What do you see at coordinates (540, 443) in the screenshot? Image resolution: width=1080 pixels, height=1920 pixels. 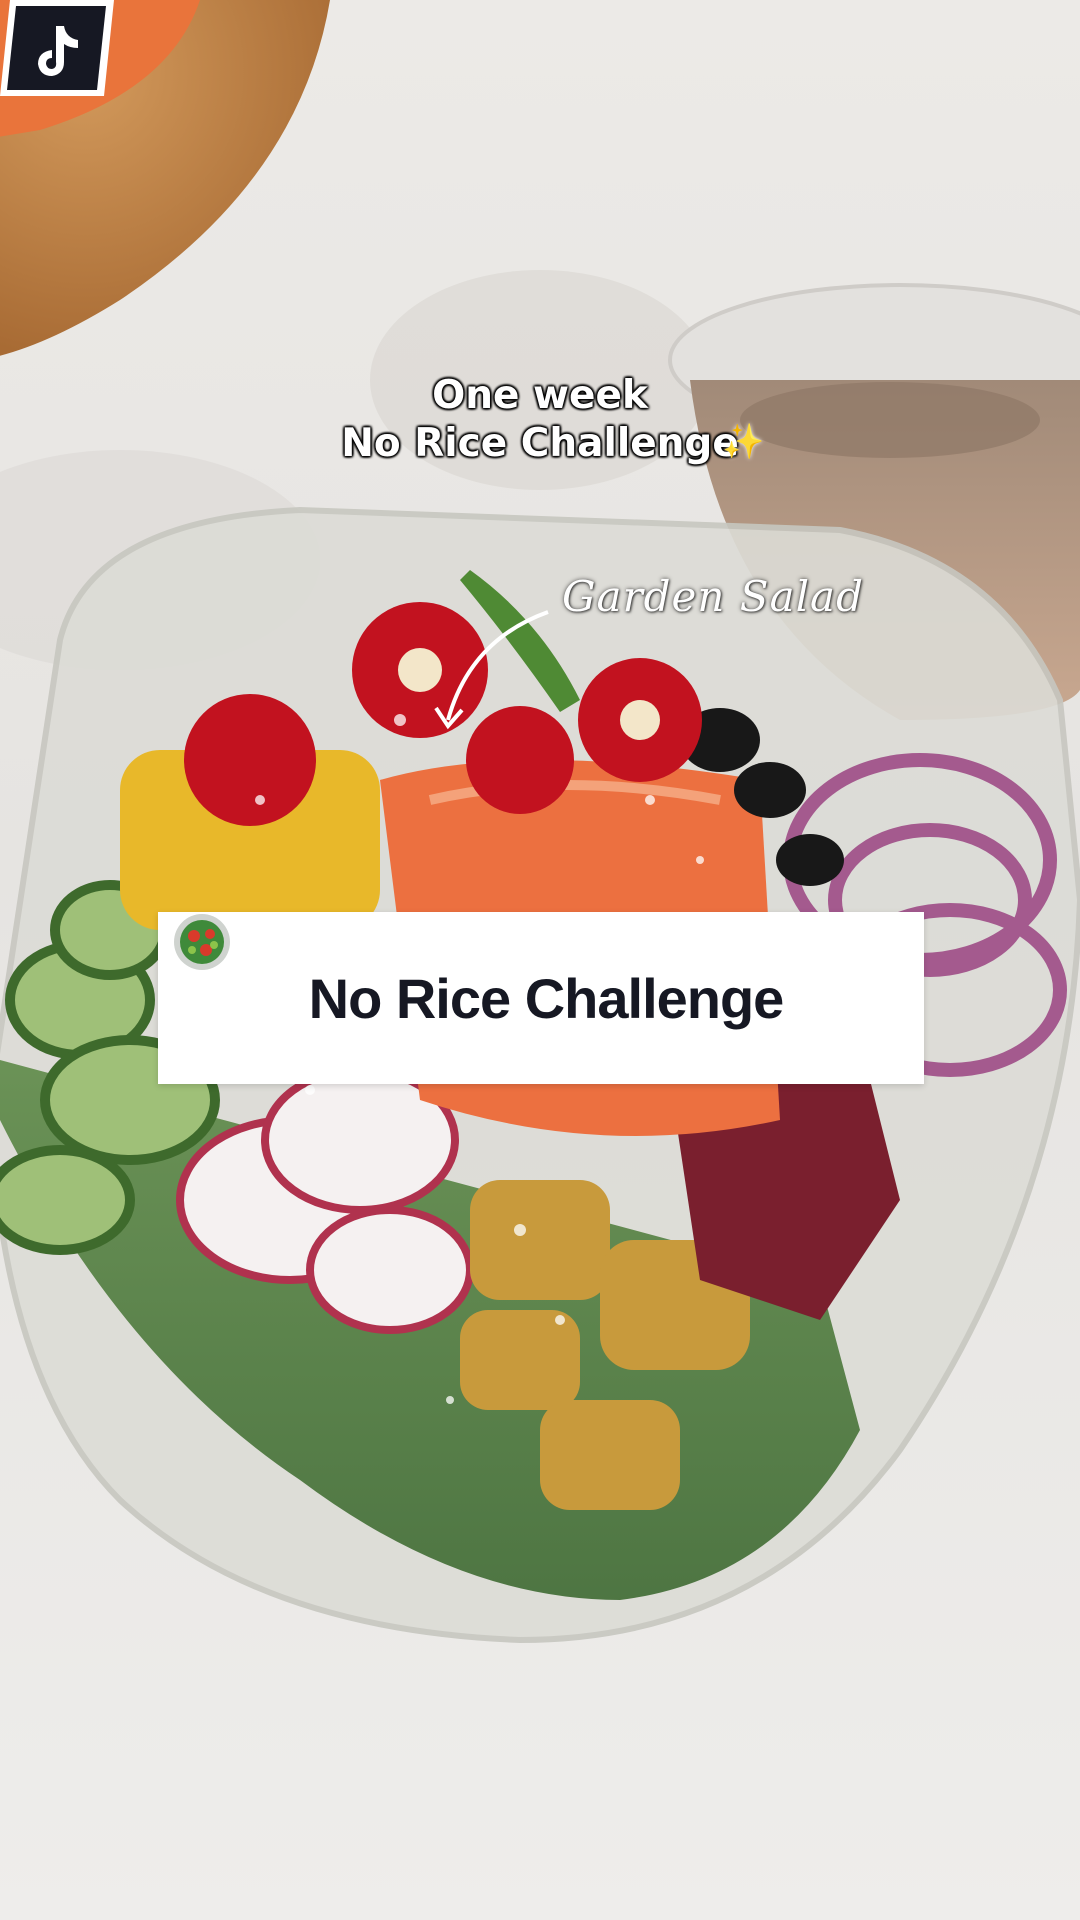 I see `caption-line-two: No Rice Challenge` at bounding box center [540, 443].